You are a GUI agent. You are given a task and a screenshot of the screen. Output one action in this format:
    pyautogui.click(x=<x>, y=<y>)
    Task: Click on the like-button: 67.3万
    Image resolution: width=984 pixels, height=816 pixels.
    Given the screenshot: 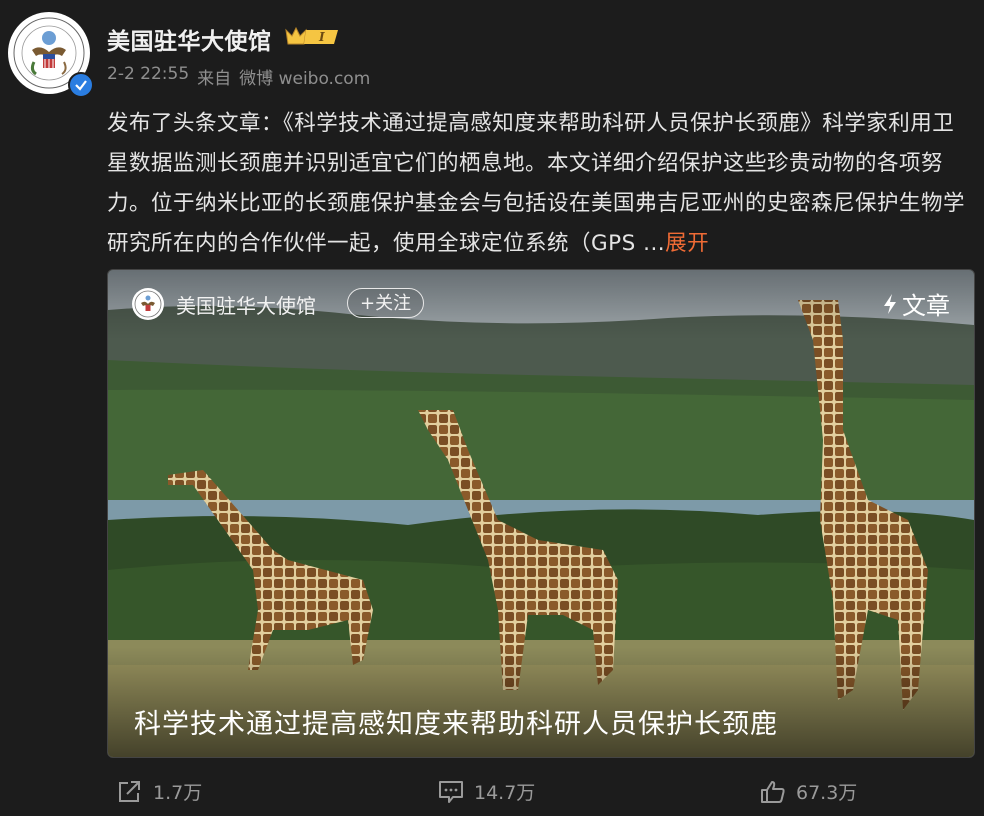 What is the action you would take?
    pyautogui.click(x=808, y=791)
    